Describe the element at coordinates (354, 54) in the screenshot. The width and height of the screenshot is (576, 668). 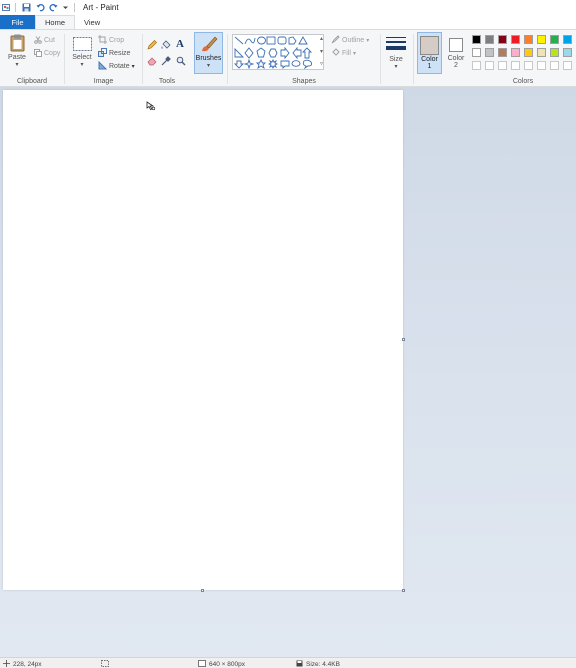
I see `fill-dropdown-icon: ▾` at that location.